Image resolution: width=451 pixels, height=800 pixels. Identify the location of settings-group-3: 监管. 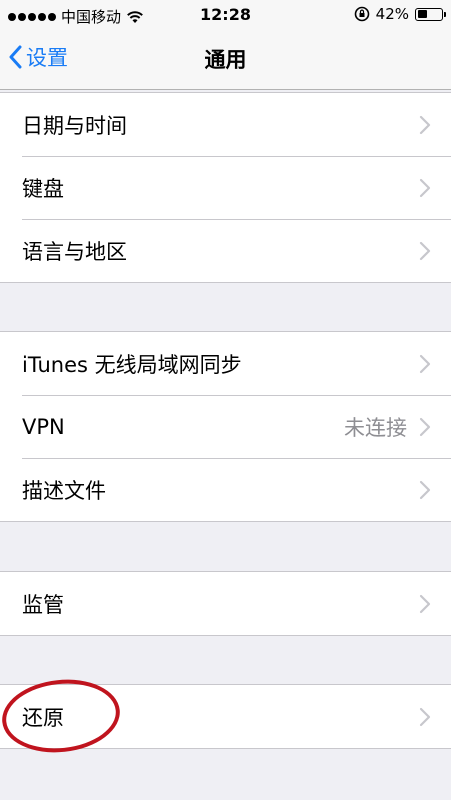
(225, 603).